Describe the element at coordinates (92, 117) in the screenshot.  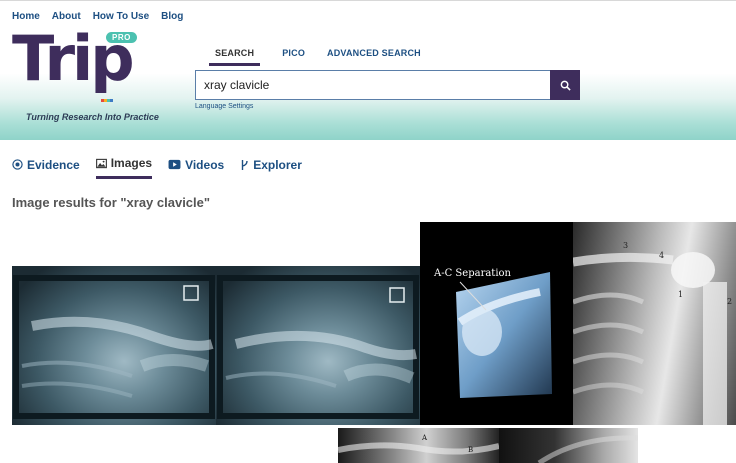
I see `logo-tagline: Turning Research Into Practice` at that location.